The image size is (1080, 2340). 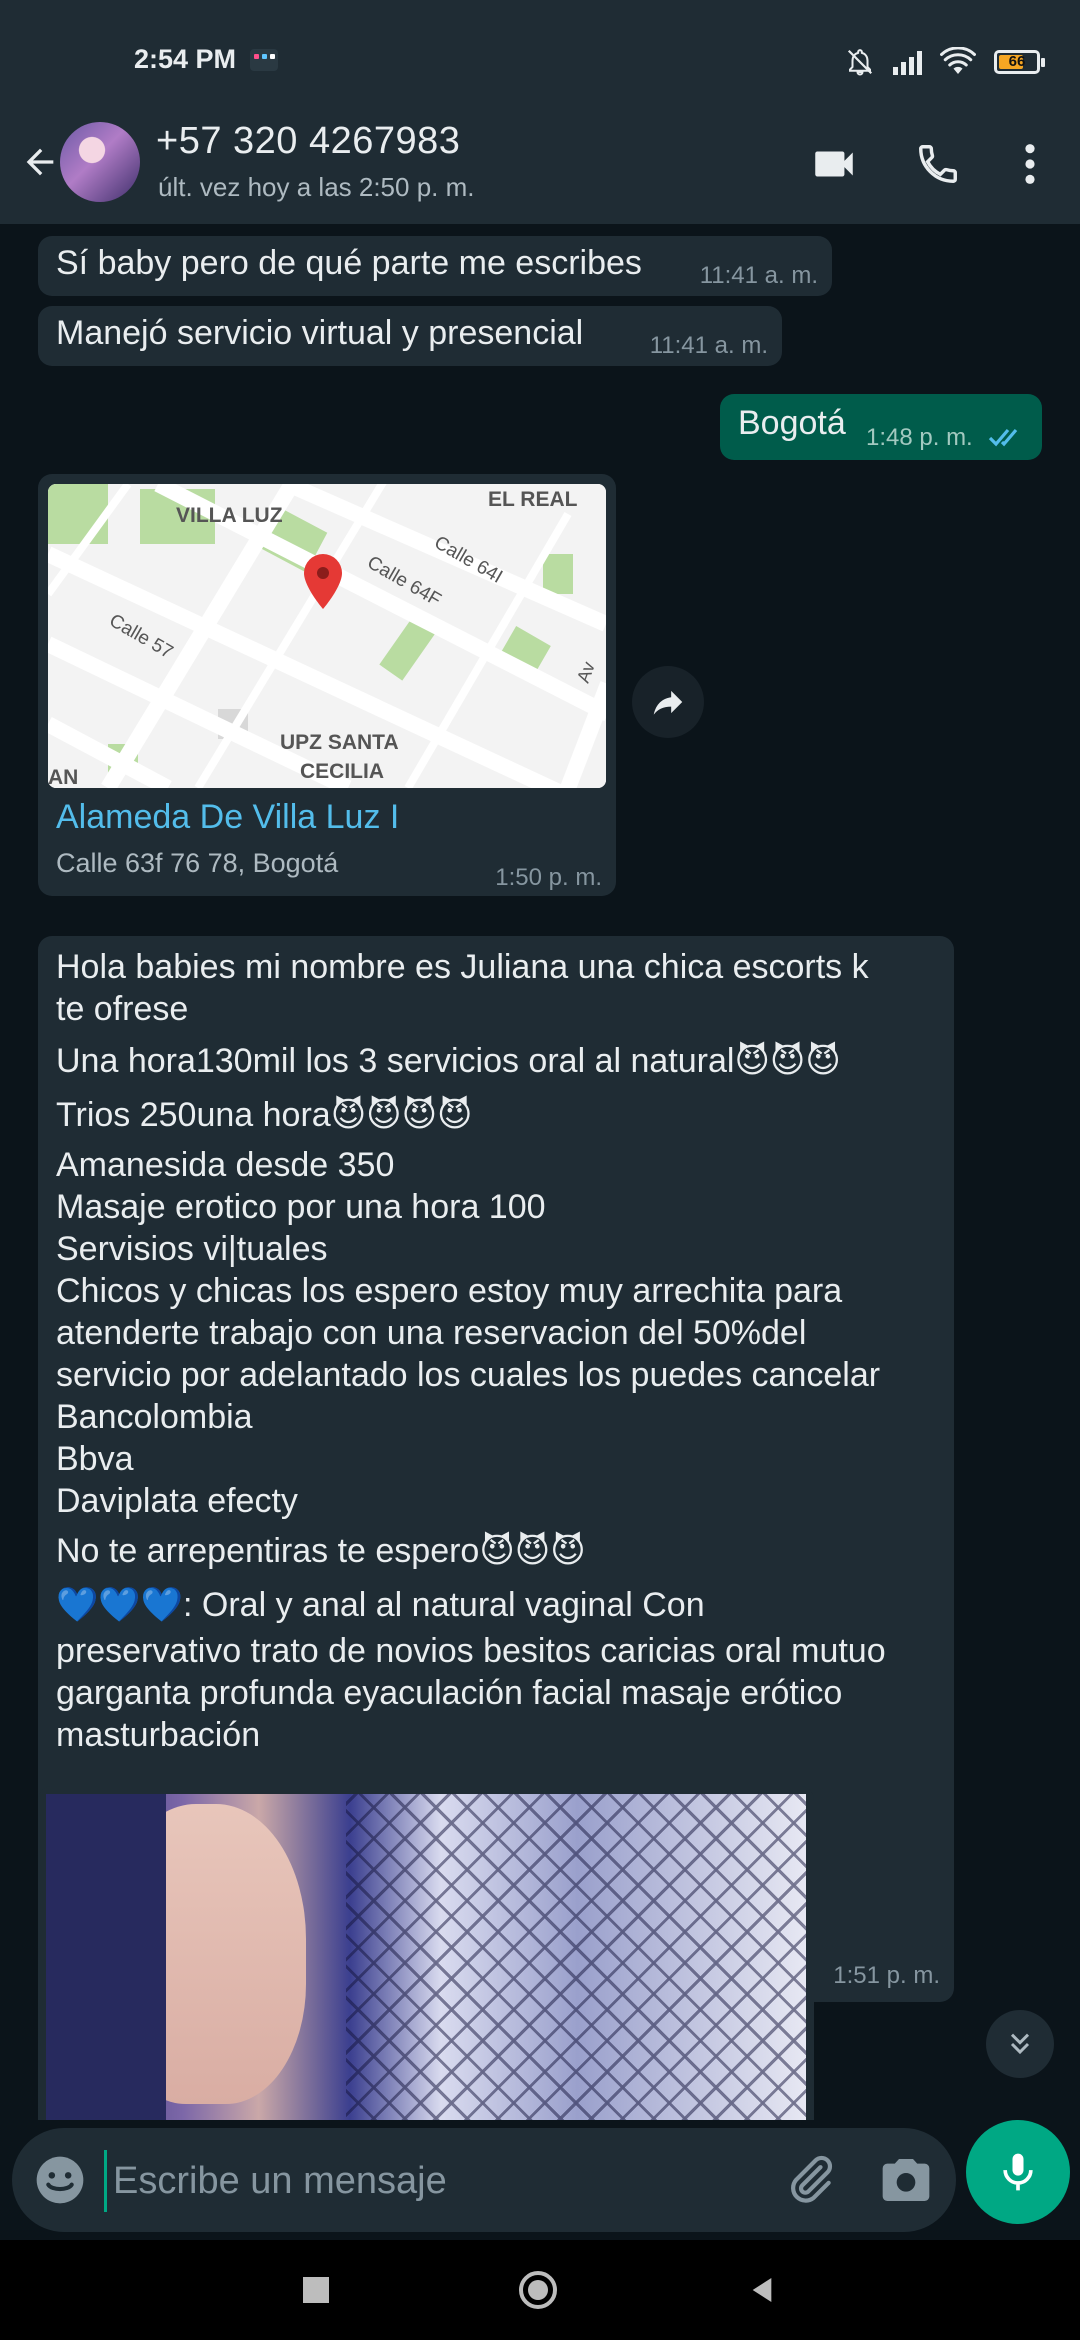 I want to click on mic-button, so click(x=1018, y=2172).